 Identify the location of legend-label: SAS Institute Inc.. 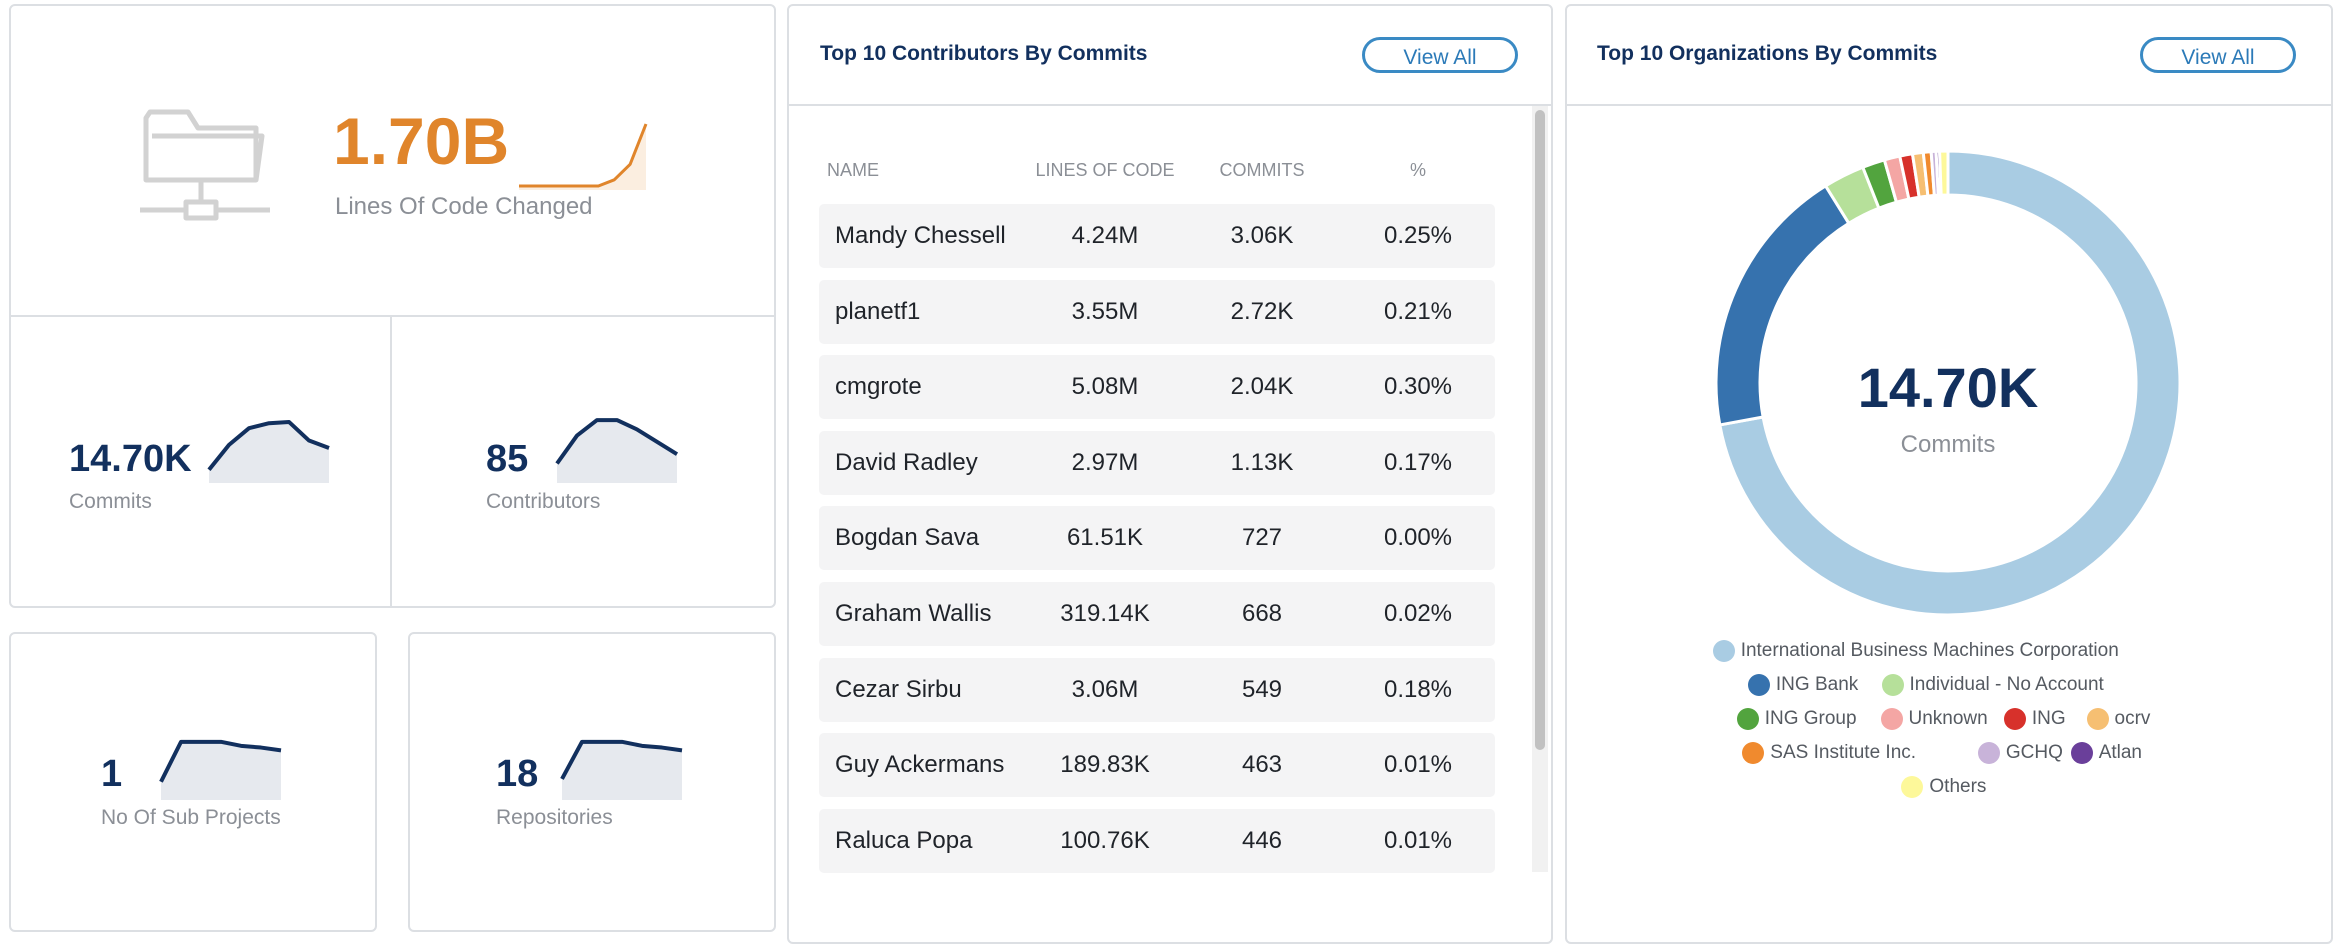
(1843, 753).